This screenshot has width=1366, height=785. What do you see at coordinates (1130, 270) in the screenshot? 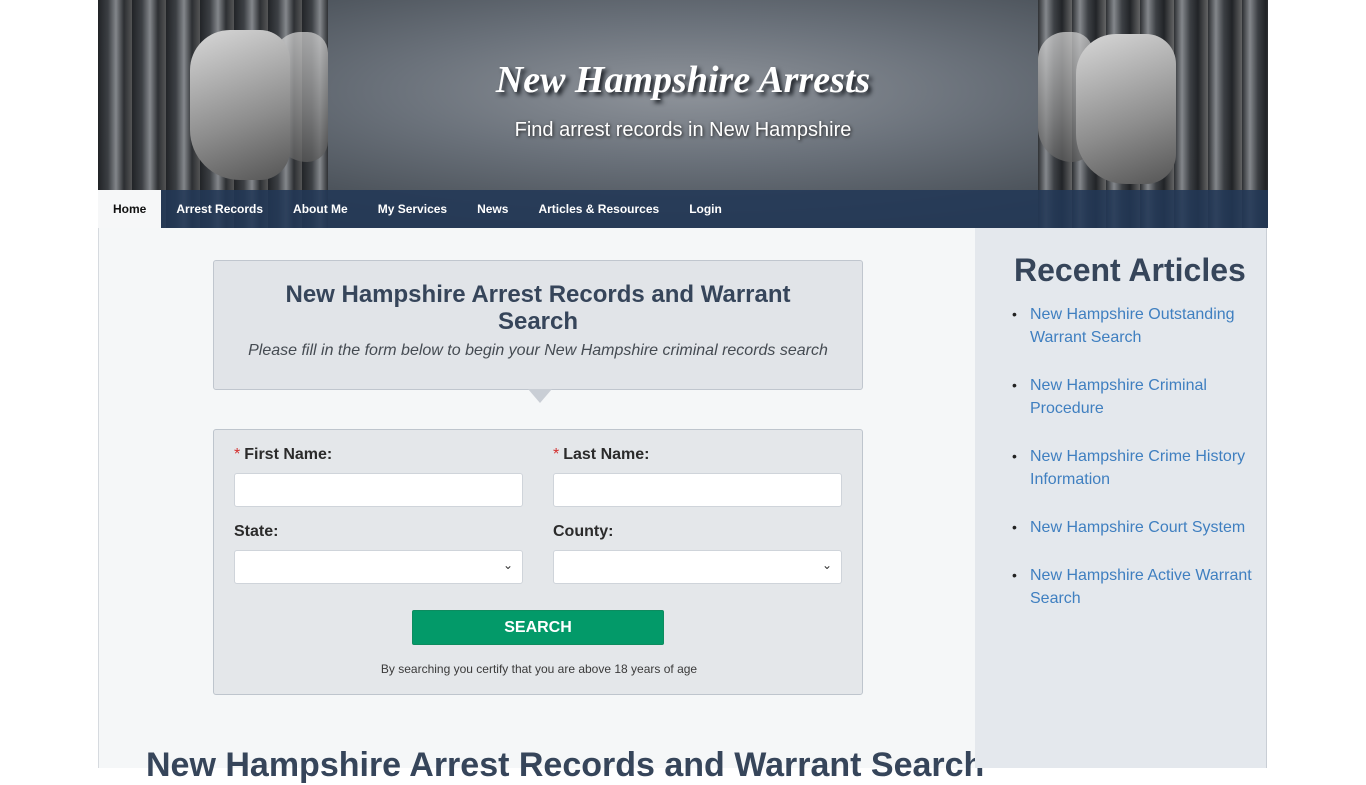
I see `recent-articles-title: Recent Articles` at bounding box center [1130, 270].